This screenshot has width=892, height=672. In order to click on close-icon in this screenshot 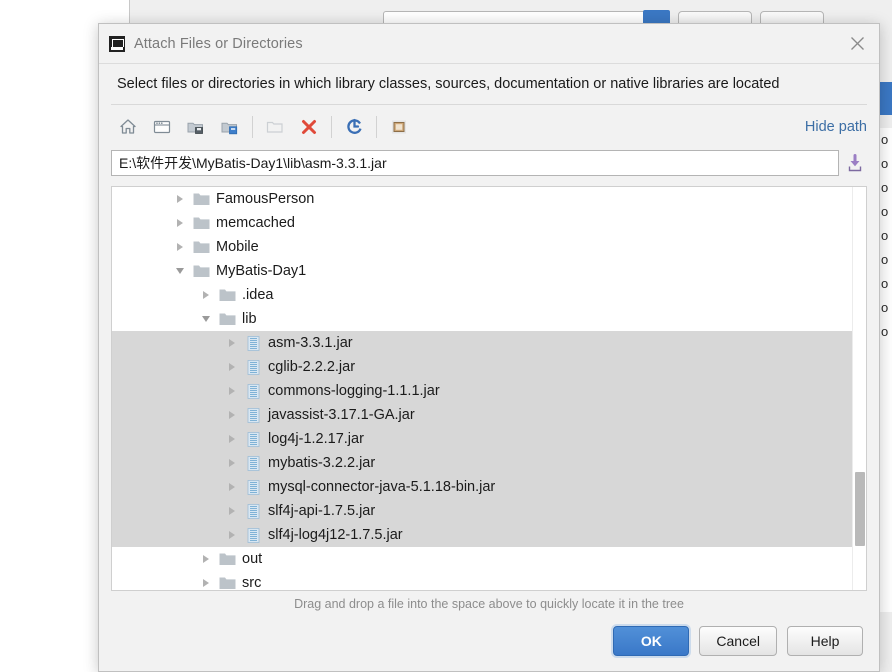, I will do `click(857, 44)`.